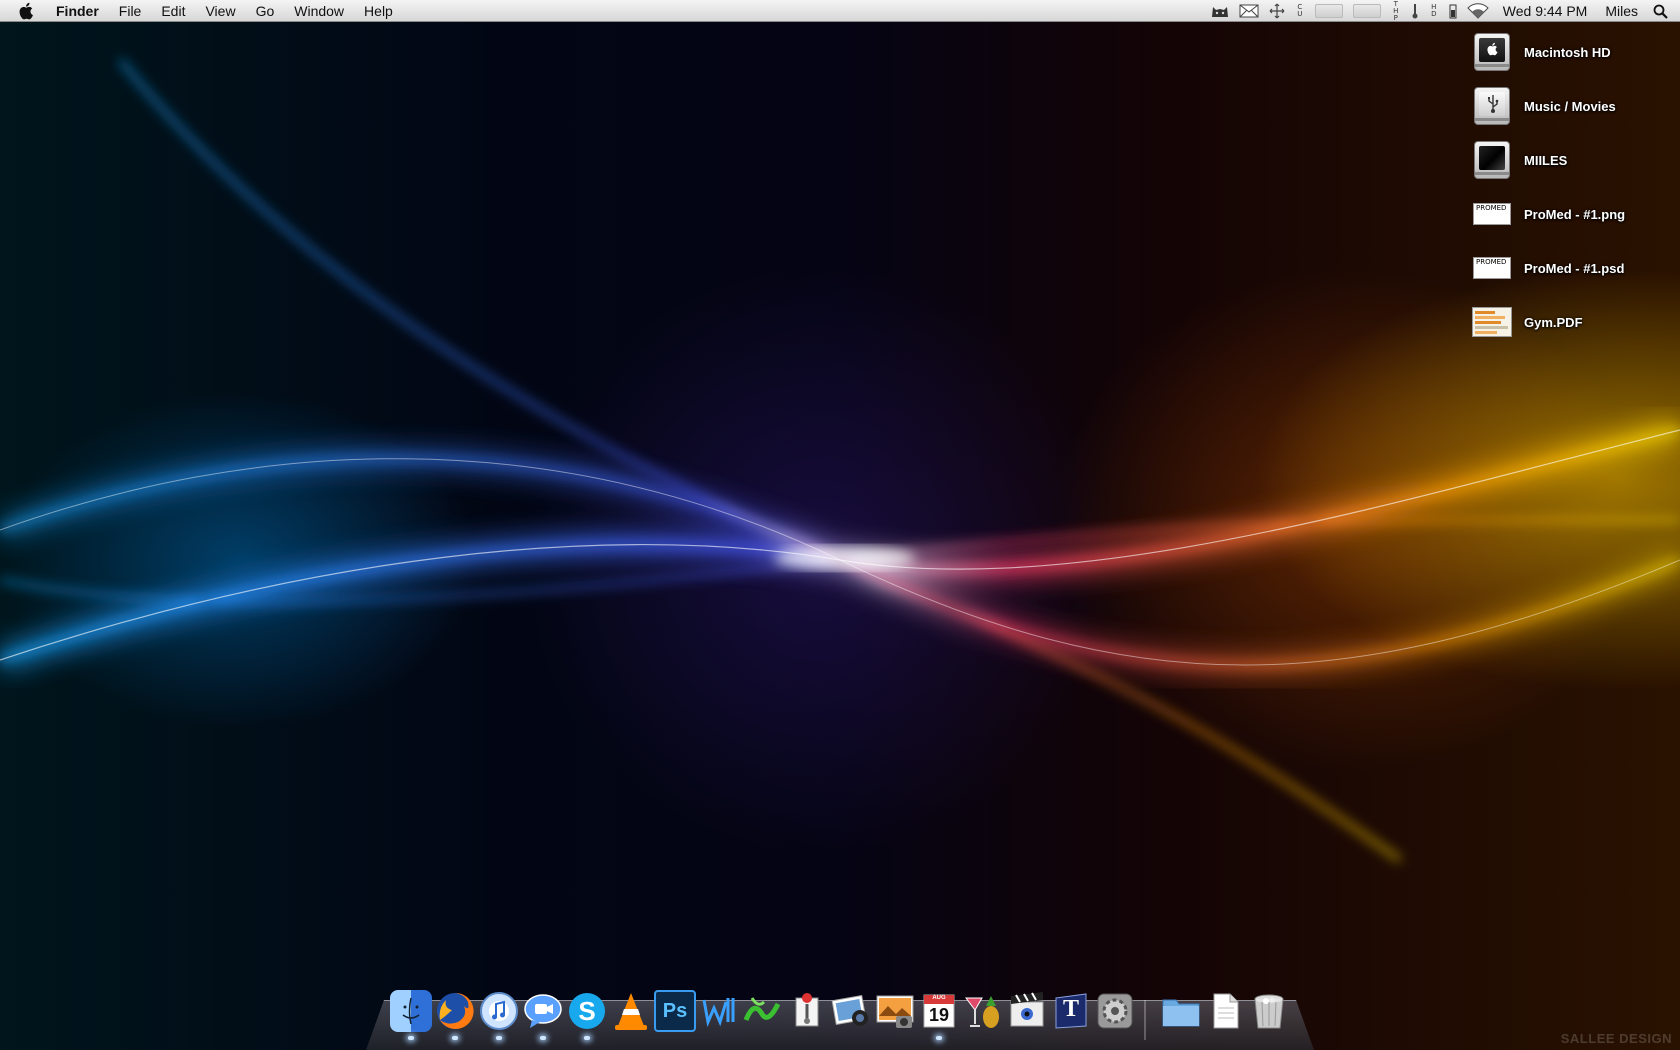  Describe the element at coordinates (499, 1011) in the screenshot. I see `itunes-icon` at that location.